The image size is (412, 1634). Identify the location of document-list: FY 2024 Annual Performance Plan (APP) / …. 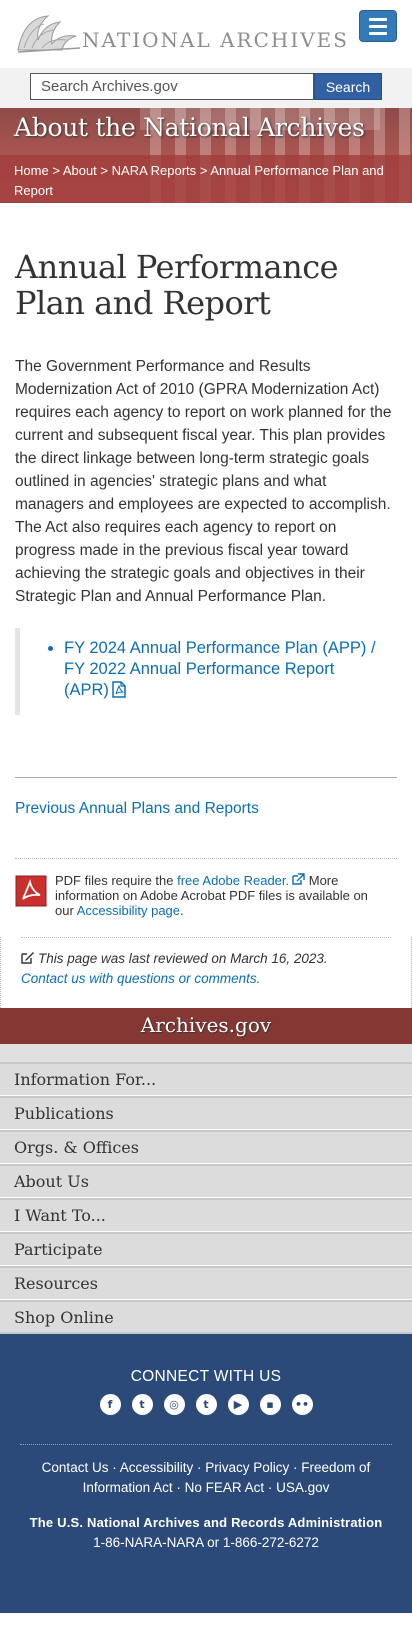
(206, 671).